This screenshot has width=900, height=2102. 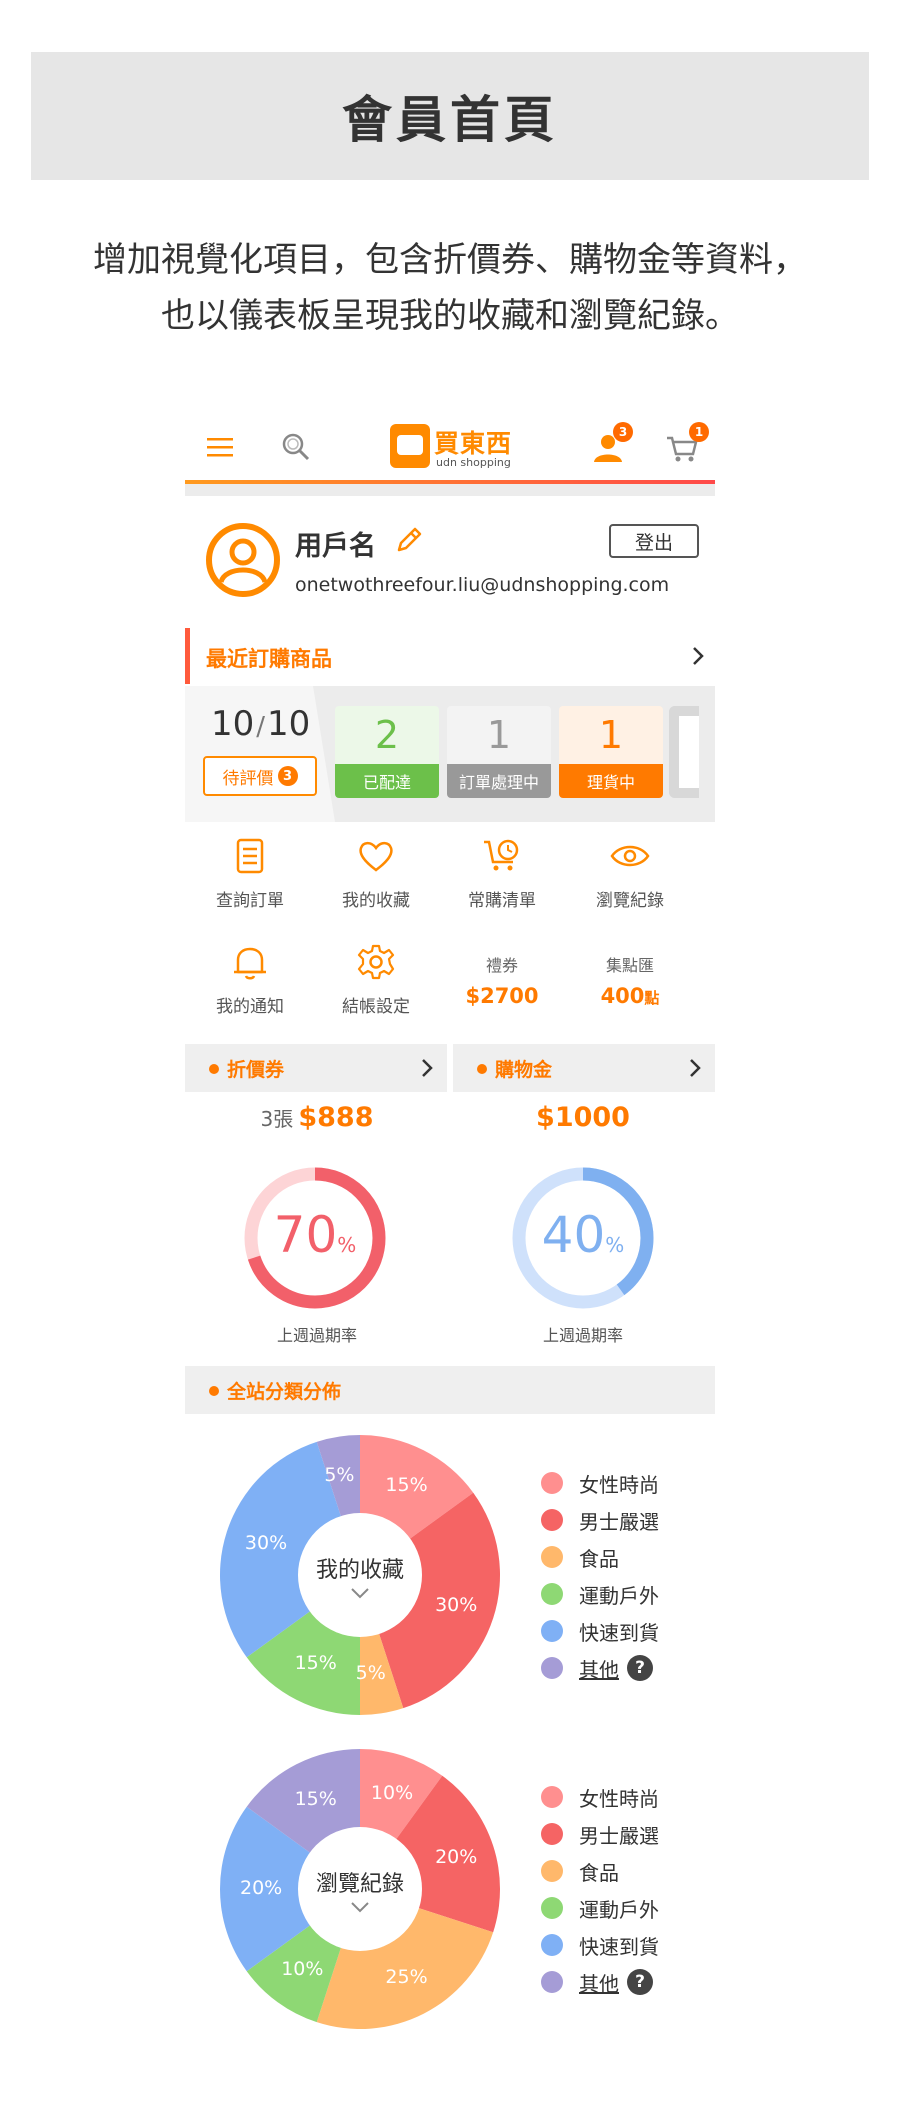 What do you see at coordinates (583, 1117) in the screenshot?
I see `credit-value: $1000` at bounding box center [583, 1117].